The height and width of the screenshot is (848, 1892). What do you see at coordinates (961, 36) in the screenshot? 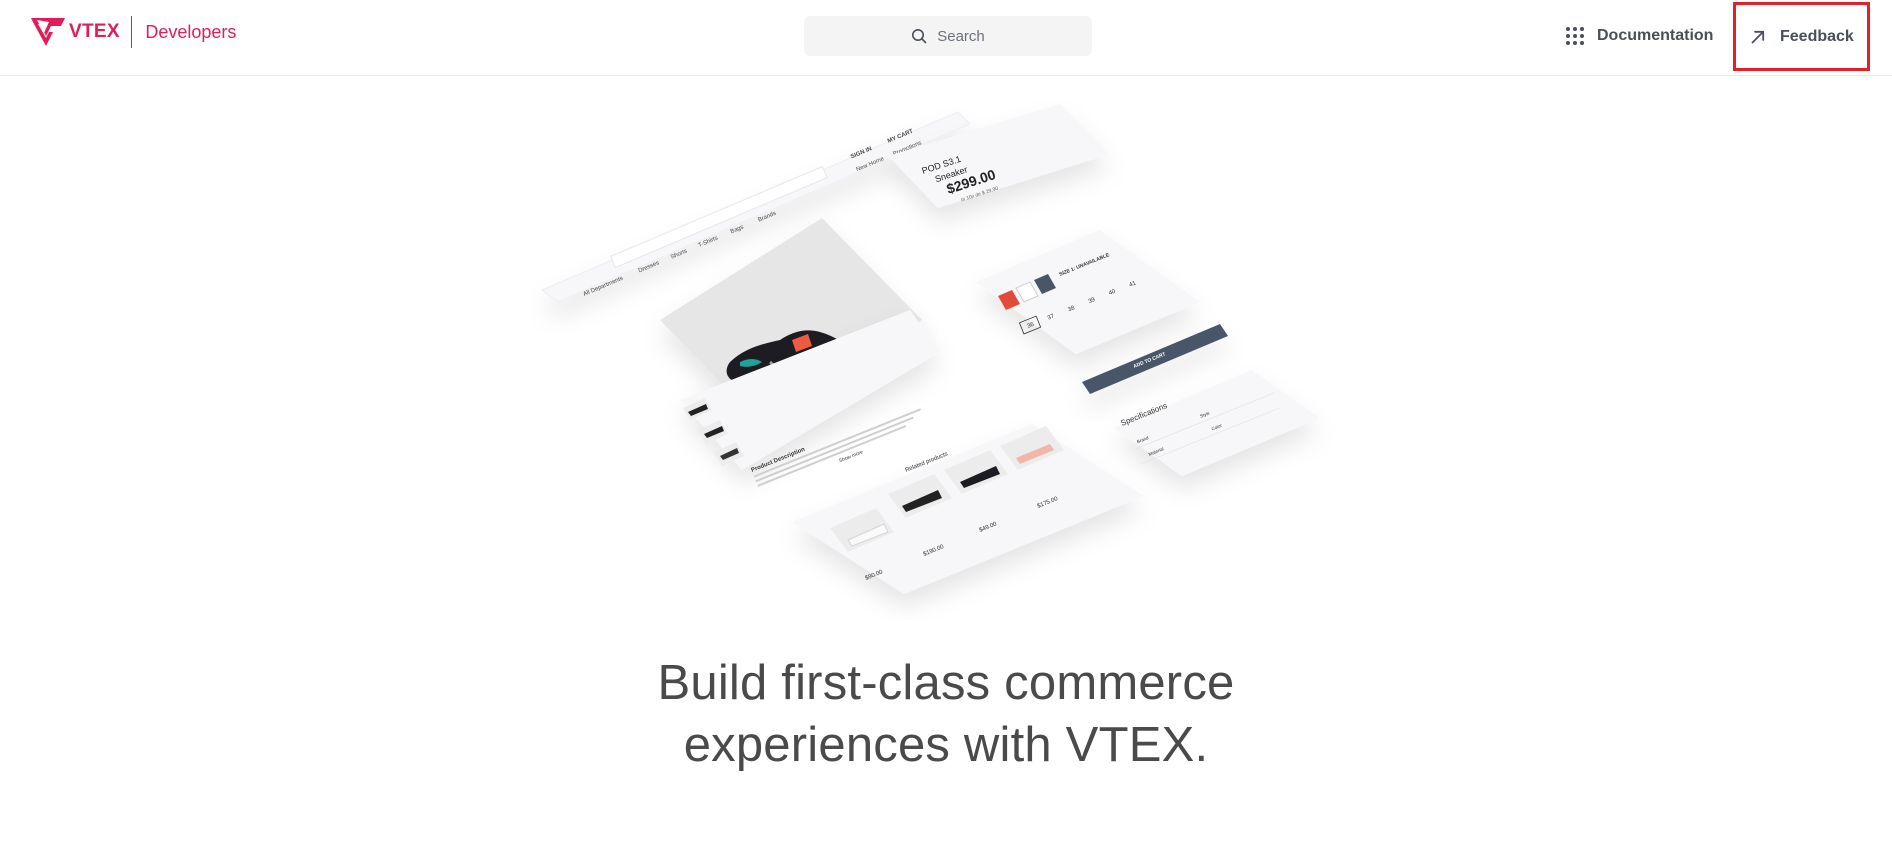
I see `search-placeholder: Search` at bounding box center [961, 36].